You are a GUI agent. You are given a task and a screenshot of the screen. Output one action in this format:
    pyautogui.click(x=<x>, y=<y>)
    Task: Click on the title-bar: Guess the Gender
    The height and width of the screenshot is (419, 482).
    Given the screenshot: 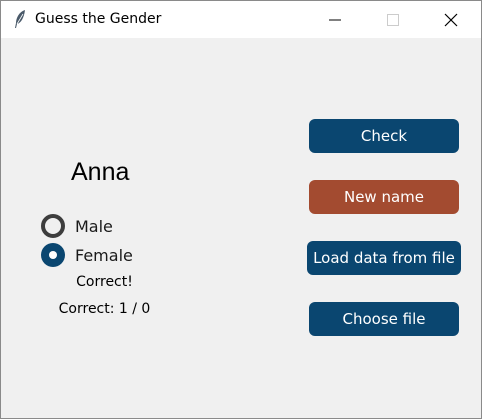 What is the action you would take?
    pyautogui.click(x=241, y=19)
    